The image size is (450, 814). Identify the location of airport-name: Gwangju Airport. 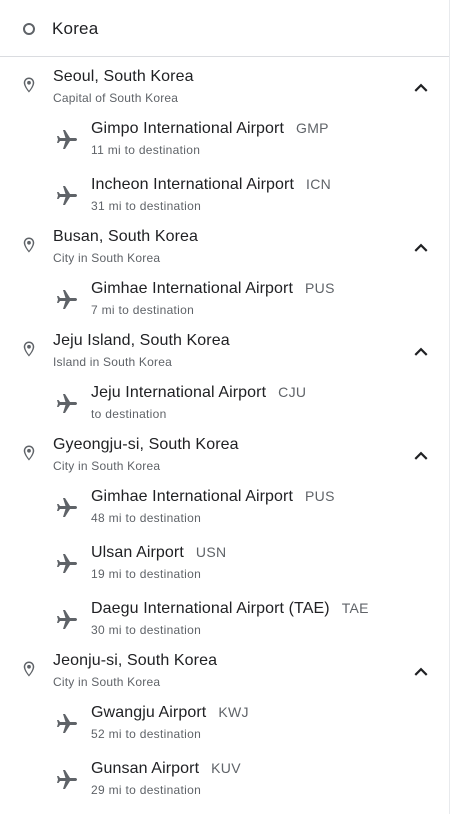
(149, 712).